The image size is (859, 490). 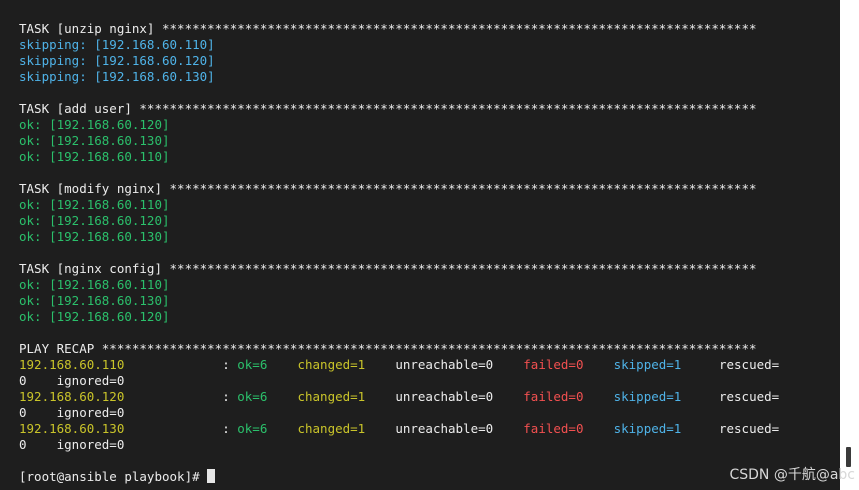 What do you see at coordinates (426, 477) in the screenshot?
I see `prompt-line: [root@ansible playbook]#` at bounding box center [426, 477].